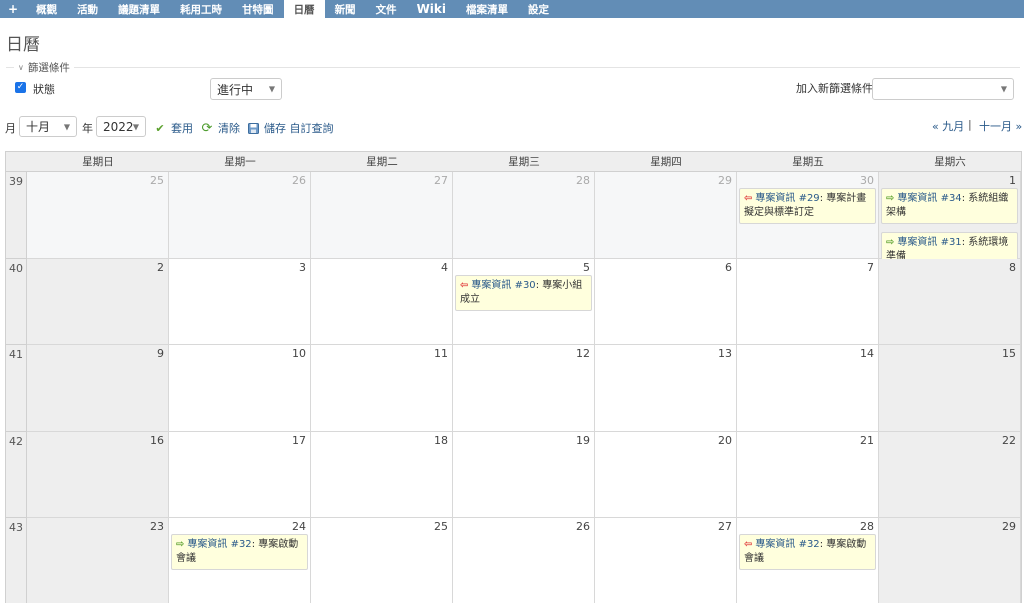 The image size is (1024, 603). I want to click on next-month-link: 十一月 », so click(1000, 126).